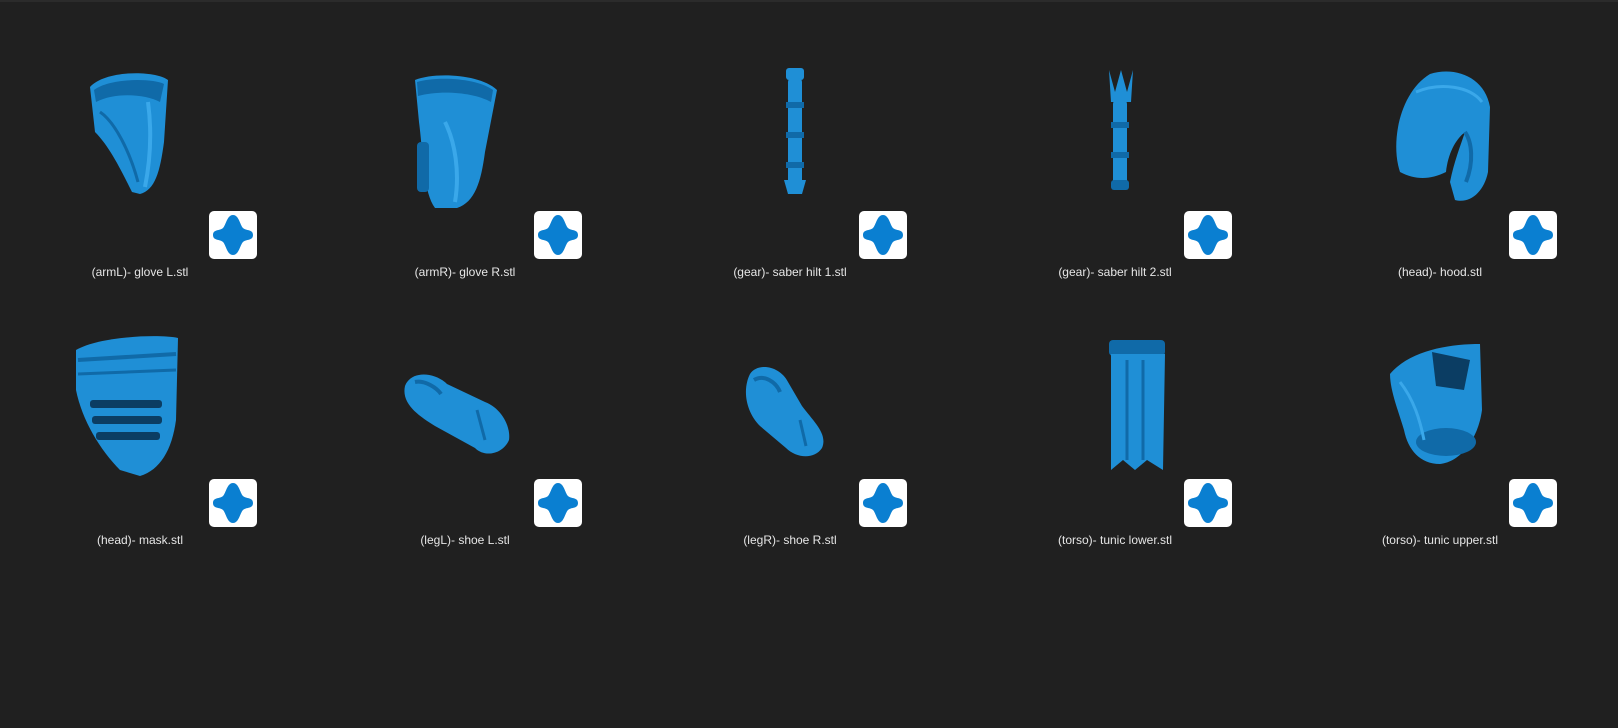 The height and width of the screenshot is (728, 1618). I want to click on file-item: (torso)- tunic upper.stl, so click(1450, 455).